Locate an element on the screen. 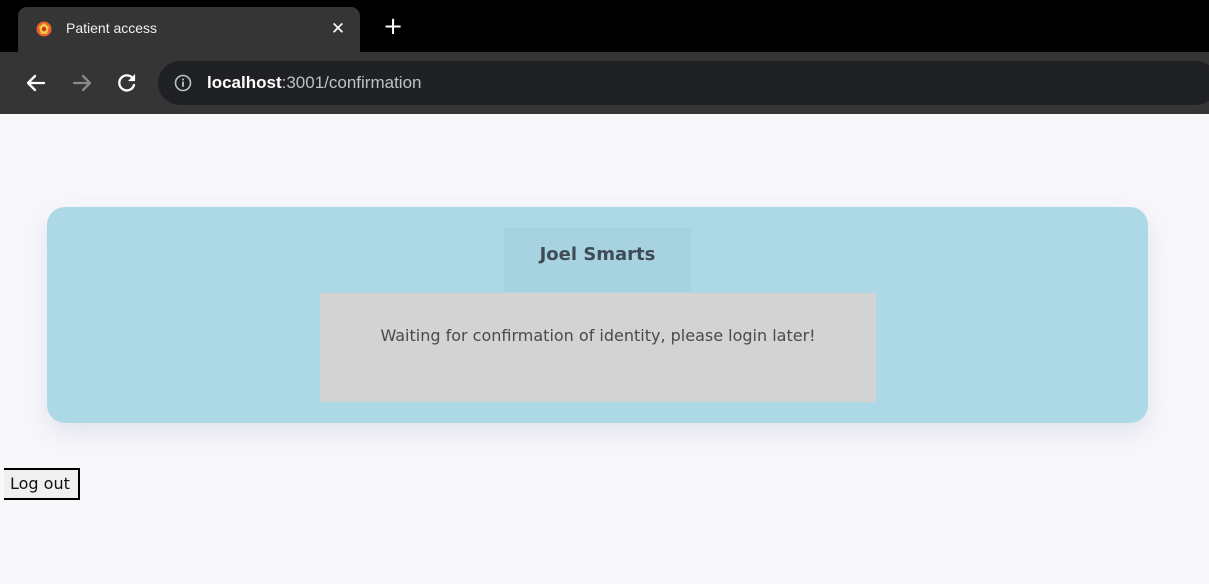 This screenshot has width=1209, height=584. url-host: localhost is located at coordinates (244, 82).